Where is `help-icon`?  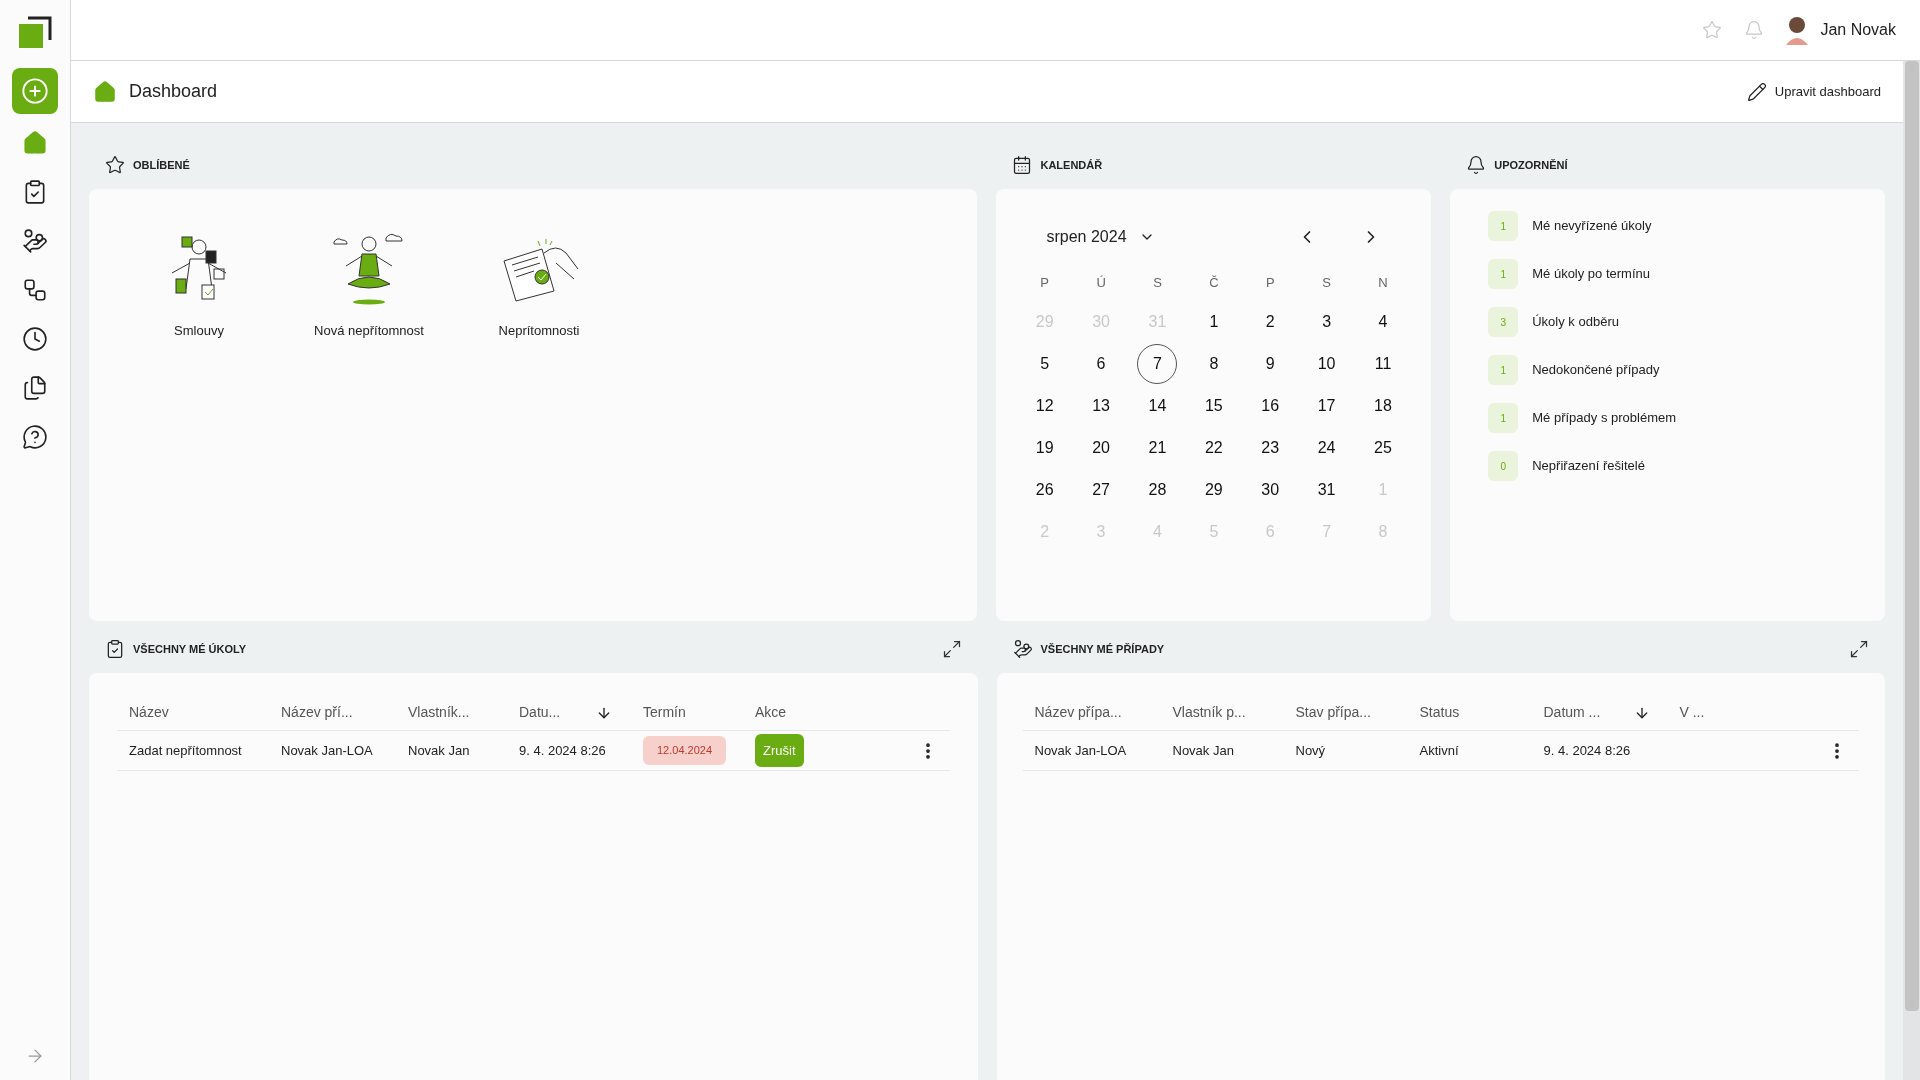
help-icon is located at coordinates (35, 437).